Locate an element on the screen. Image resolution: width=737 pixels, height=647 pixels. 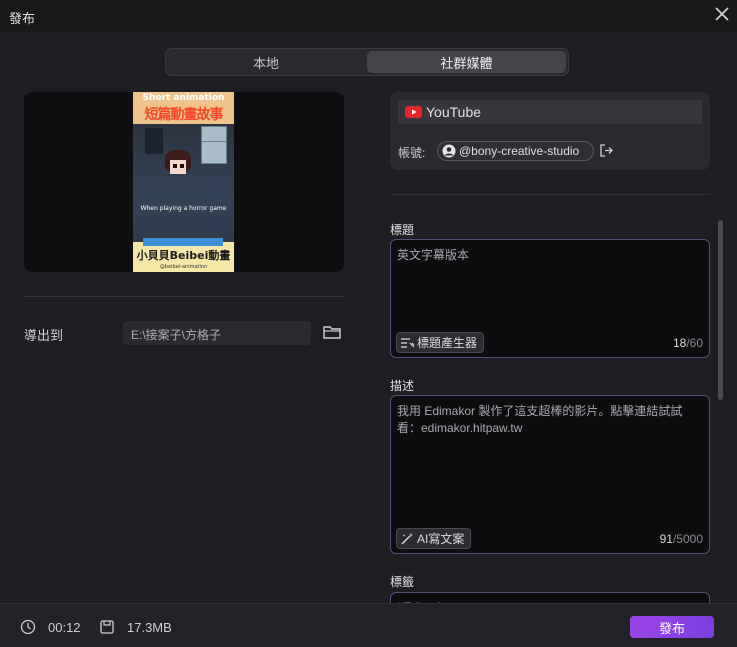
title-field: 英文字幕版本 標題產生器 18/60 is located at coordinates (550, 298).